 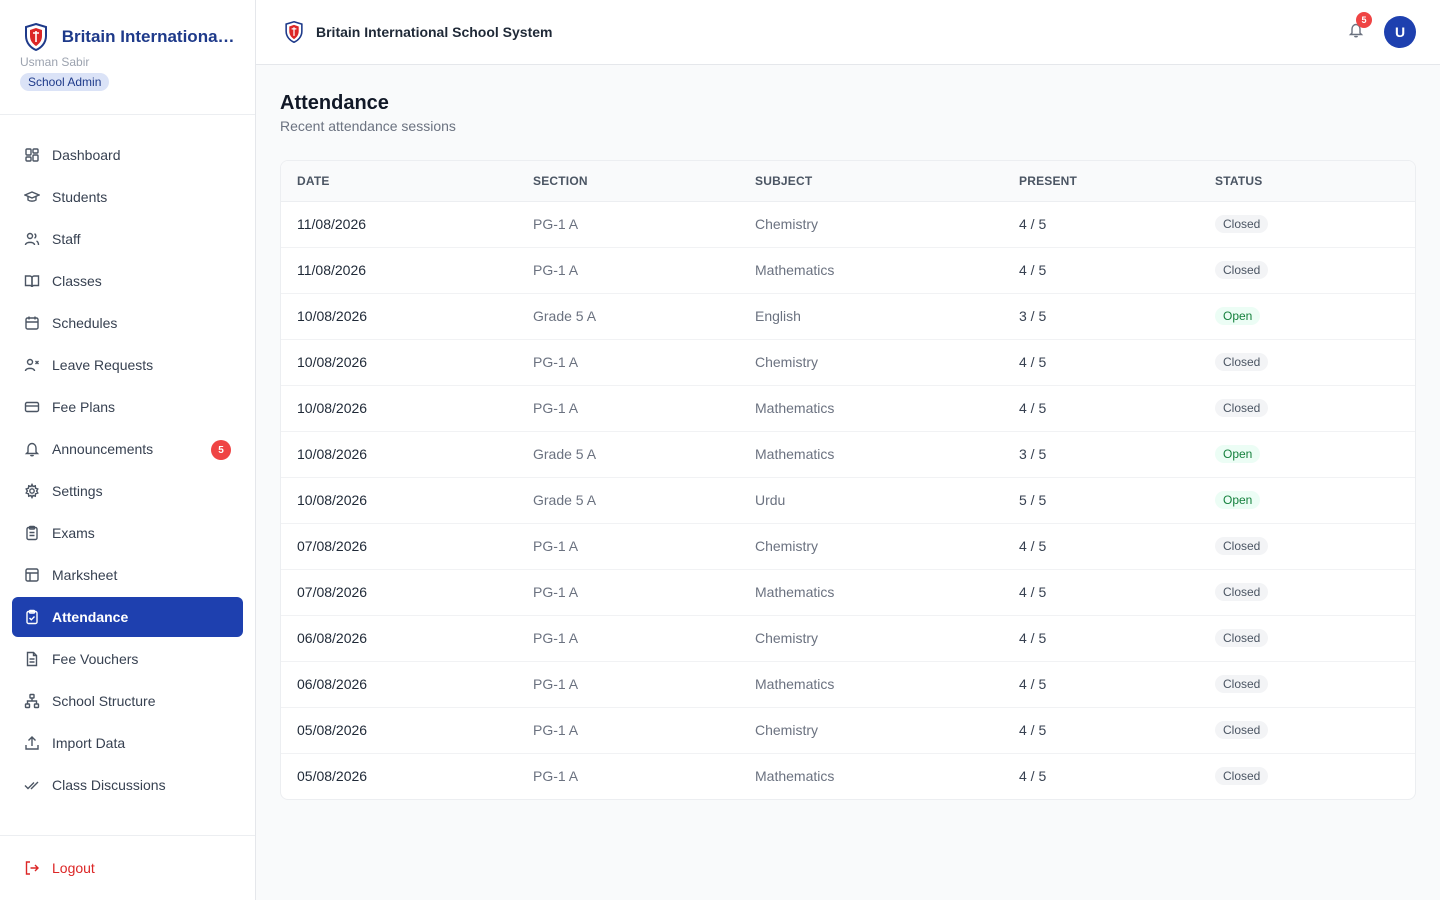 What do you see at coordinates (127, 533) in the screenshot?
I see `sidebar-item-exams: Exams` at bounding box center [127, 533].